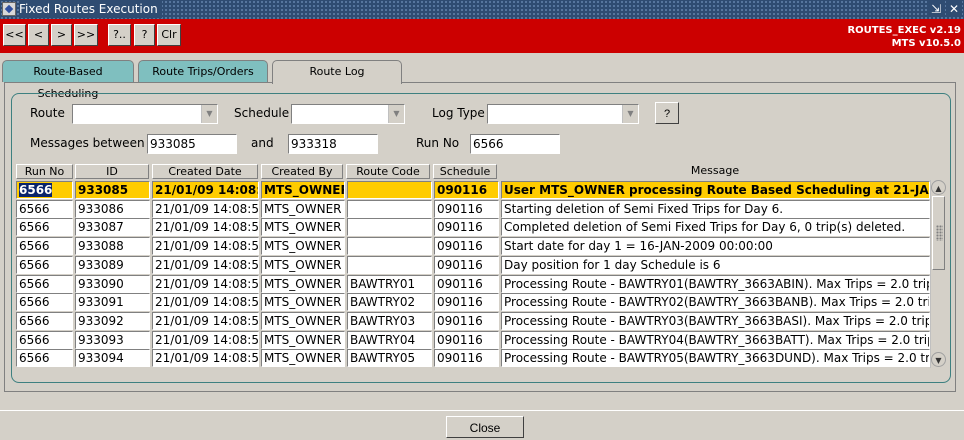  Describe the element at coordinates (112, 264) in the screenshot. I see `cell-id: 933089` at that location.